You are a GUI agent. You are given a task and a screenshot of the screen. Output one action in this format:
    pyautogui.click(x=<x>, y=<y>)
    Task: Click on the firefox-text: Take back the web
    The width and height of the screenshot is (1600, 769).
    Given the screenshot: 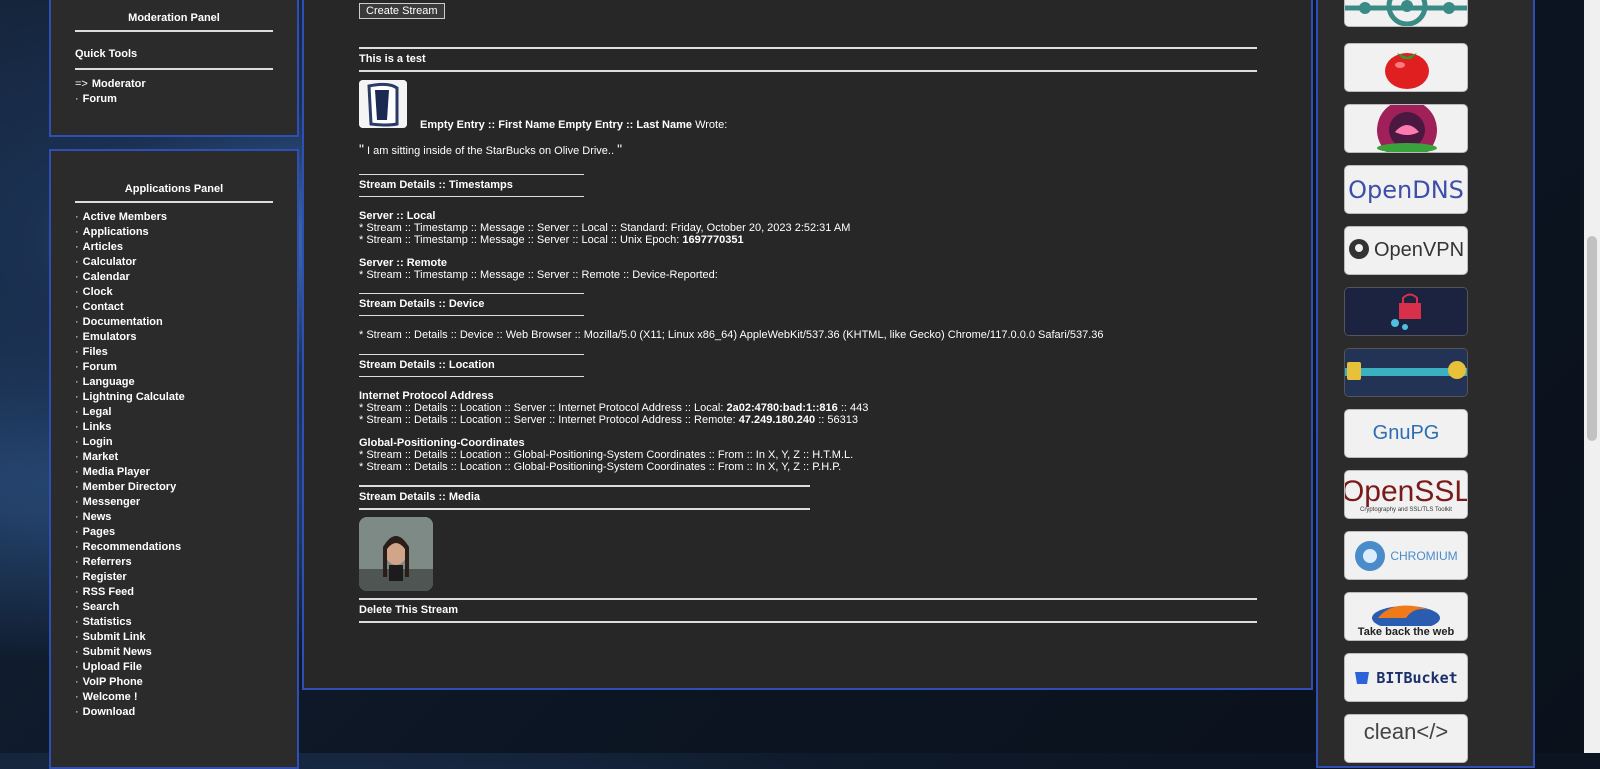 What is the action you would take?
    pyautogui.click(x=1406, y=632)
    